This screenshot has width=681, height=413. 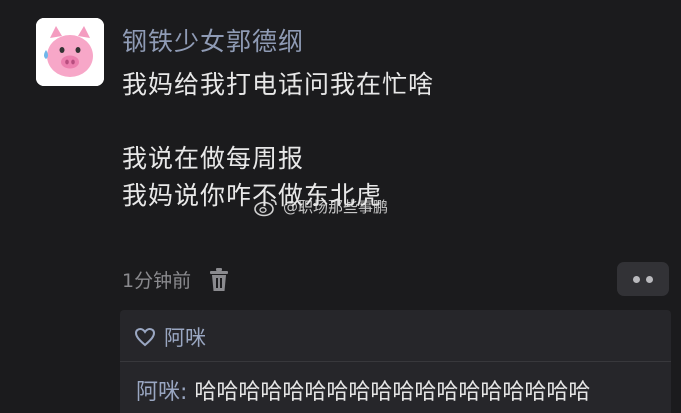 I want to click on watermark: @职场那些事鹏, so click(x=320, y=206).